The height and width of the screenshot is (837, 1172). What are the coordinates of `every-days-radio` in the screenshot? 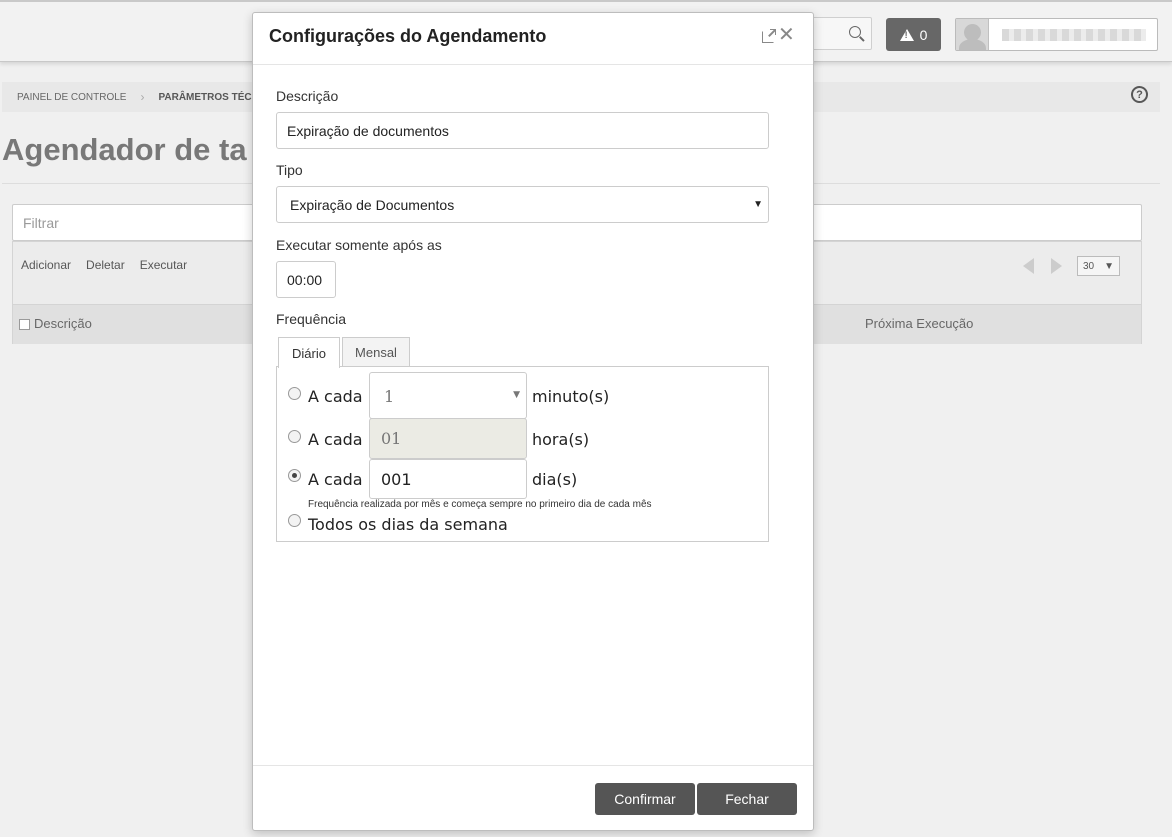 It's located at (294, 475).